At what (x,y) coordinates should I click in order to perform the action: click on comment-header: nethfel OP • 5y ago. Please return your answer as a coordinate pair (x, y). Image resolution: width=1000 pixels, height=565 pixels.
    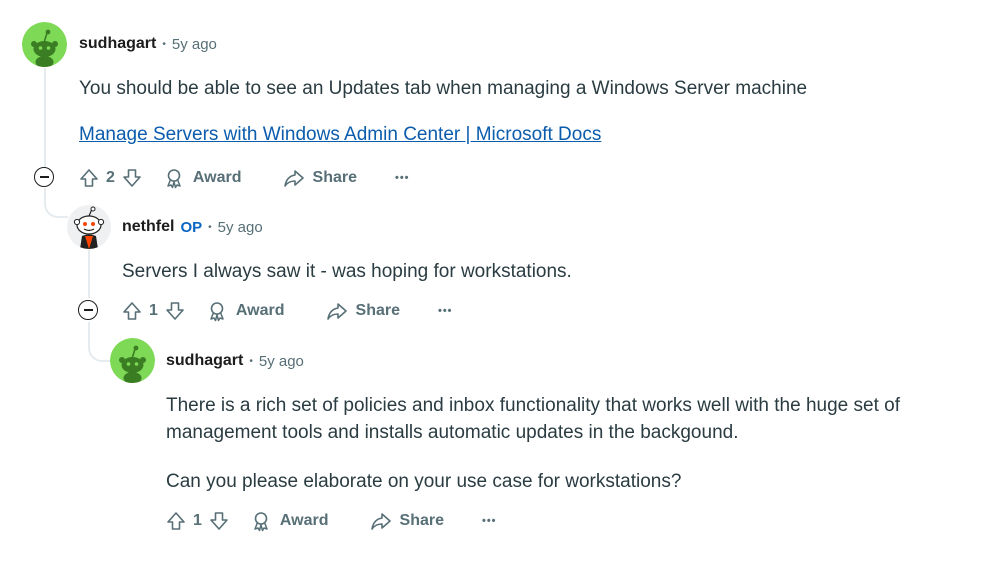
    Looking at the image, I should click on (192, 227).